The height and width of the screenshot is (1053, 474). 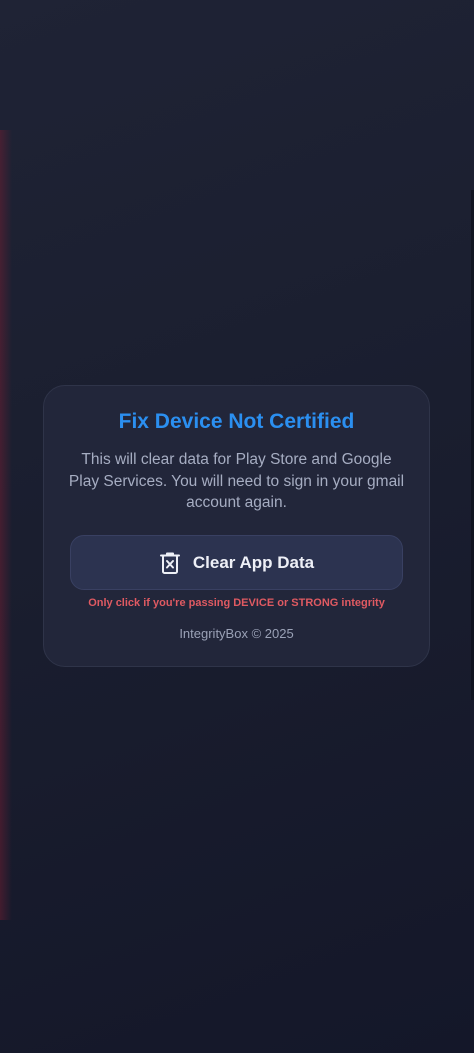 I want to click on clear-app-data-button: Clear App Data, so click(x=236, y=562).